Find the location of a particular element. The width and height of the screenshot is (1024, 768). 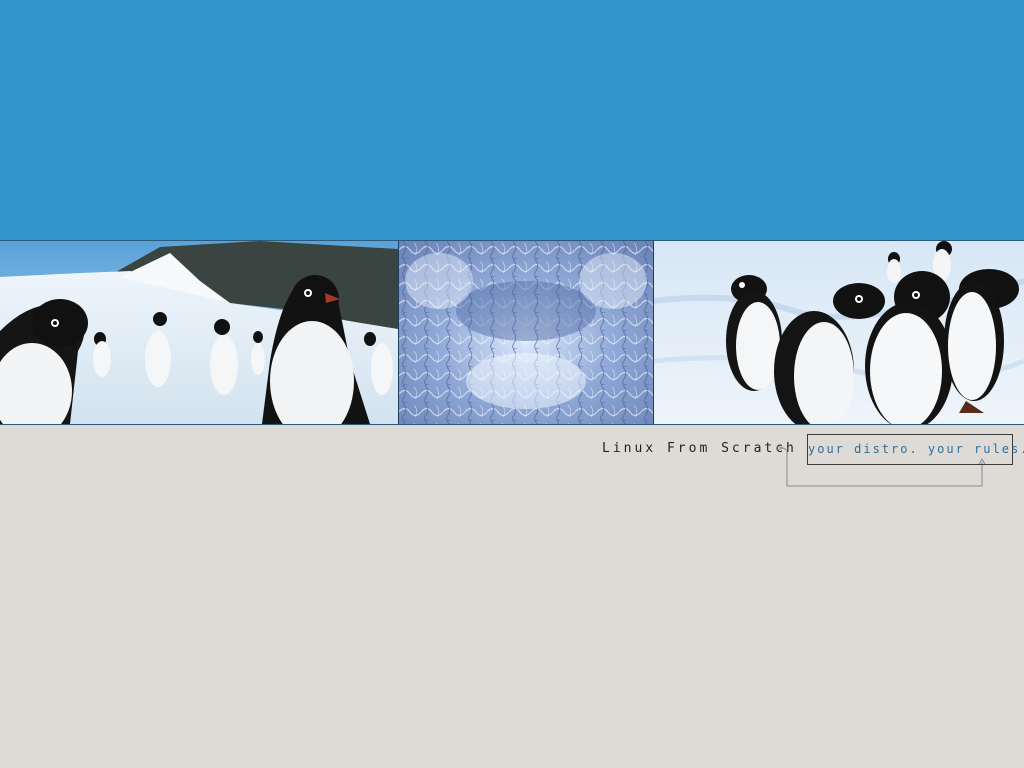

penguins-colony-photo is located at coordinates (199, 332).